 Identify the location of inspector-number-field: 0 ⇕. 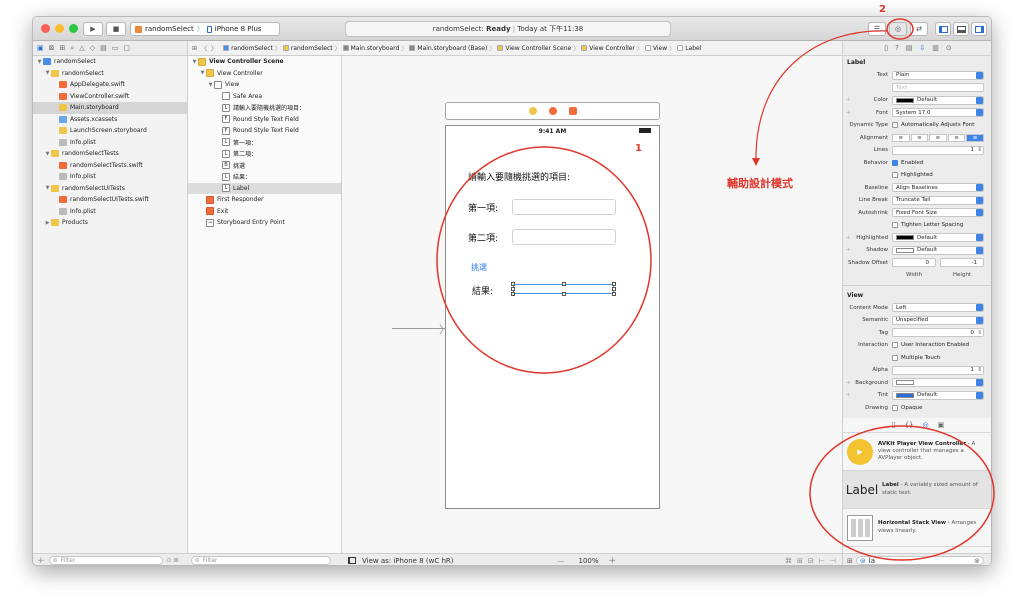
(938, 333).